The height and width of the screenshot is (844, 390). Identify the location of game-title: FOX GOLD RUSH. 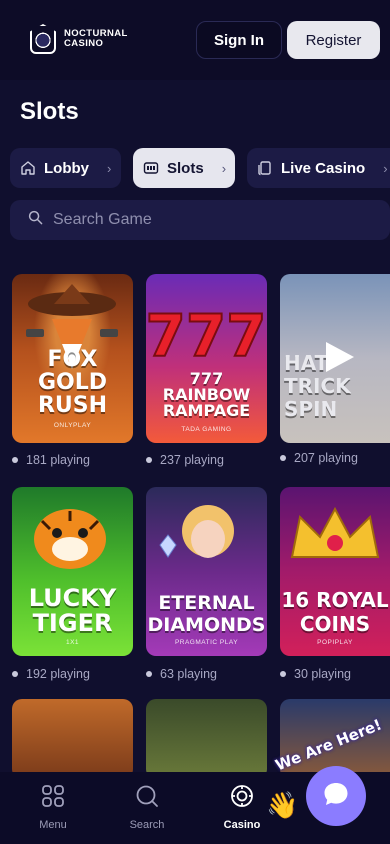
(72, 382).